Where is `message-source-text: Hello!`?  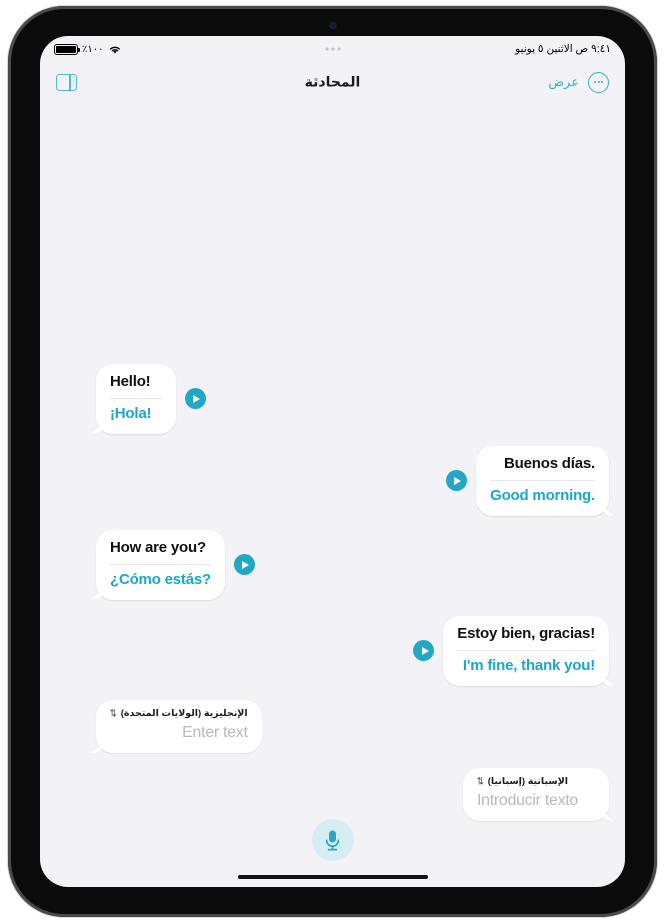 message-source-text: Hello! is located at coordinates (130, 381).